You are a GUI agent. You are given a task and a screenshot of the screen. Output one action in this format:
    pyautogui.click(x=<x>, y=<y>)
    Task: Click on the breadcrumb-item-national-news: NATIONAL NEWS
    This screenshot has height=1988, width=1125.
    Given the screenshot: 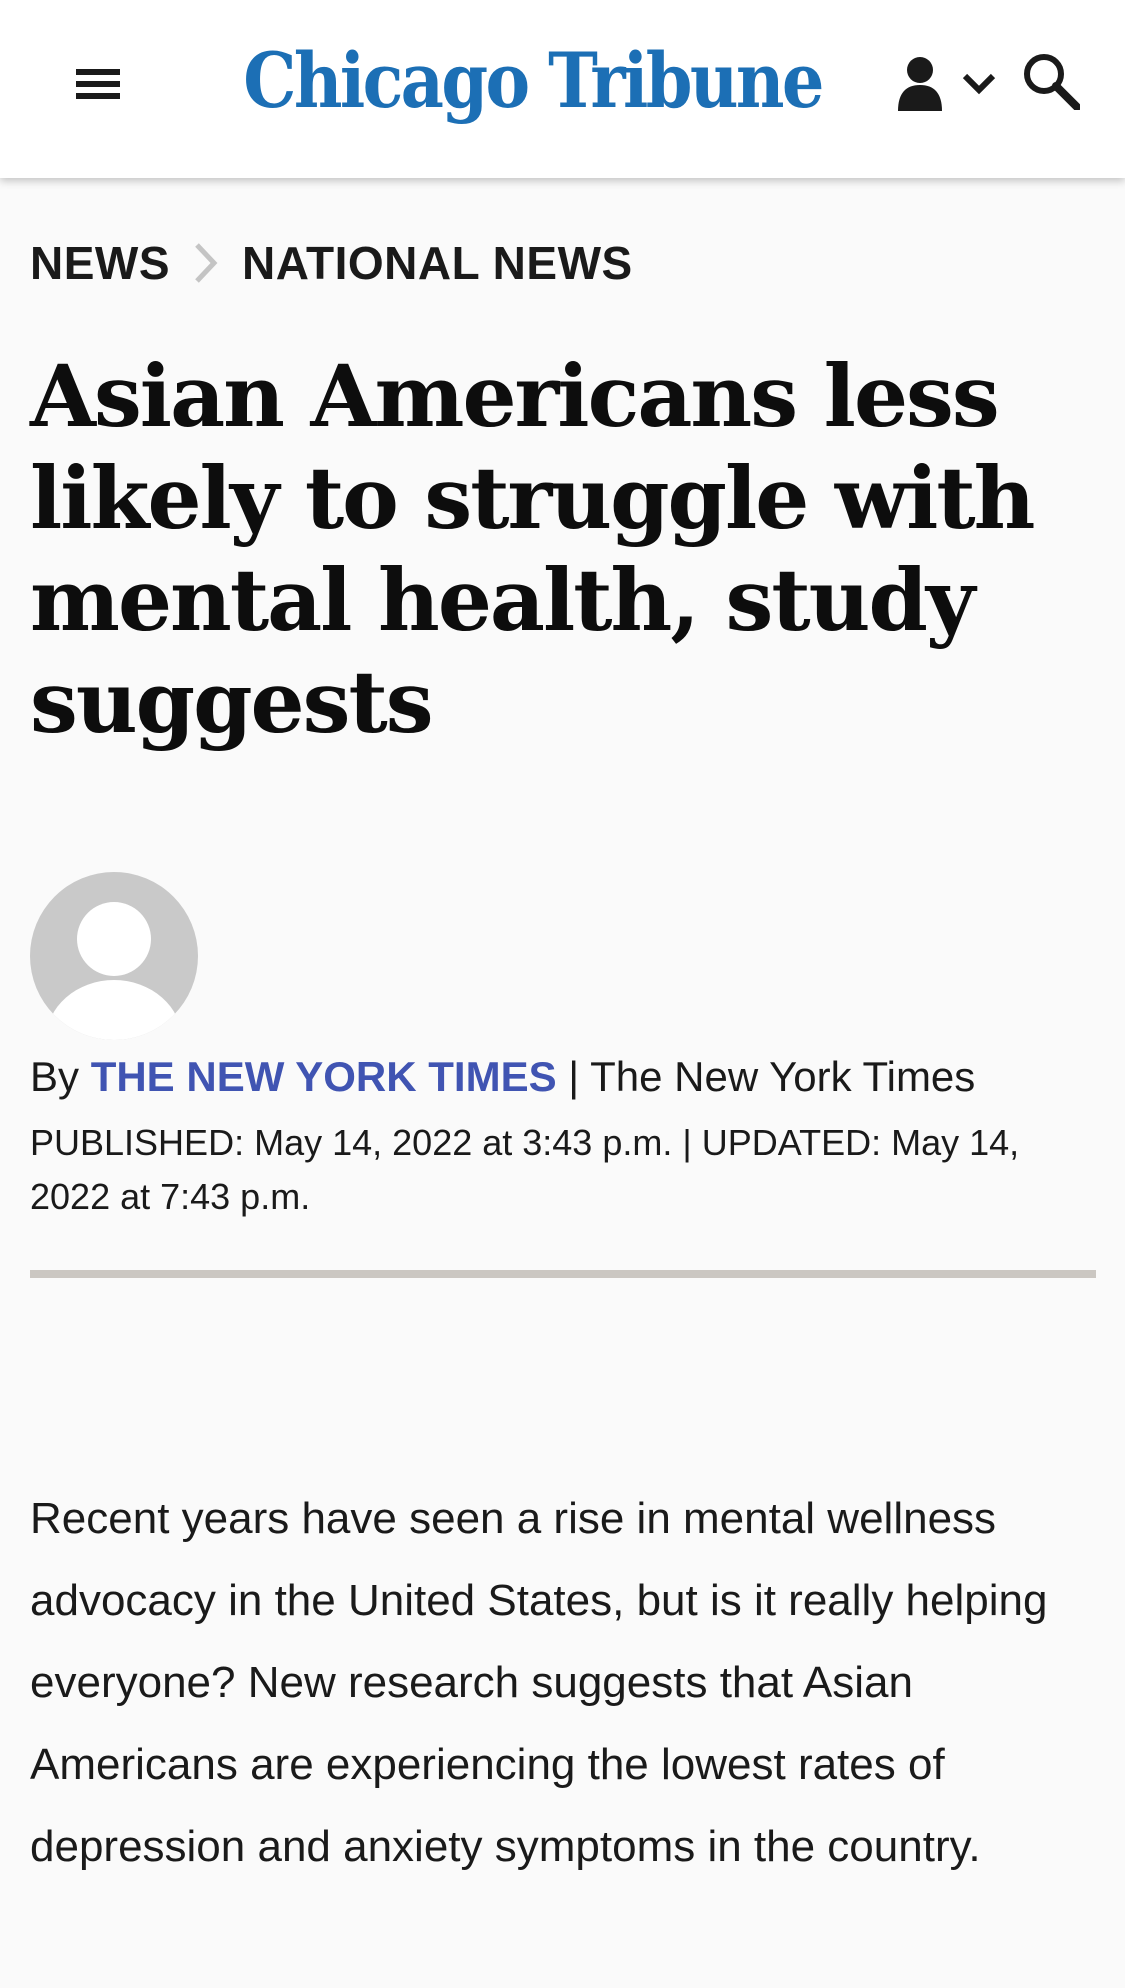 What is the action you would take?
    pyautogui.click(x=437, y=263)
    